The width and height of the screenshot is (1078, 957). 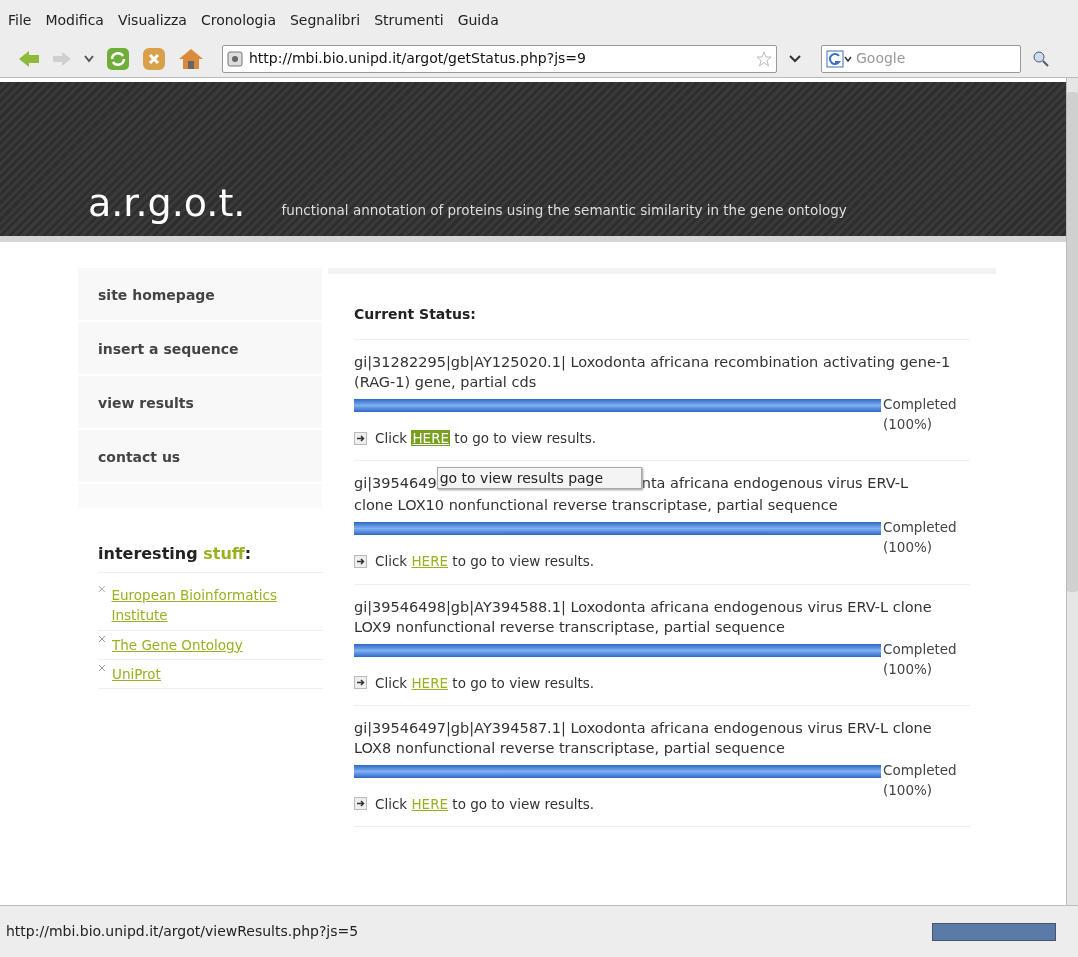 What do you see at coordinates (191, 58) in the screenshot?
I see `home-icon` at bounding box center [191, 58].